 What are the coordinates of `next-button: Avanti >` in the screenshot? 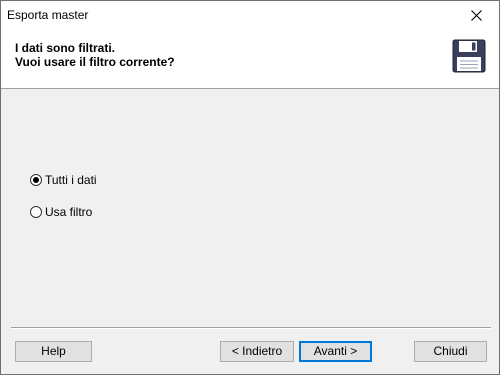 It's located at (335, 351).